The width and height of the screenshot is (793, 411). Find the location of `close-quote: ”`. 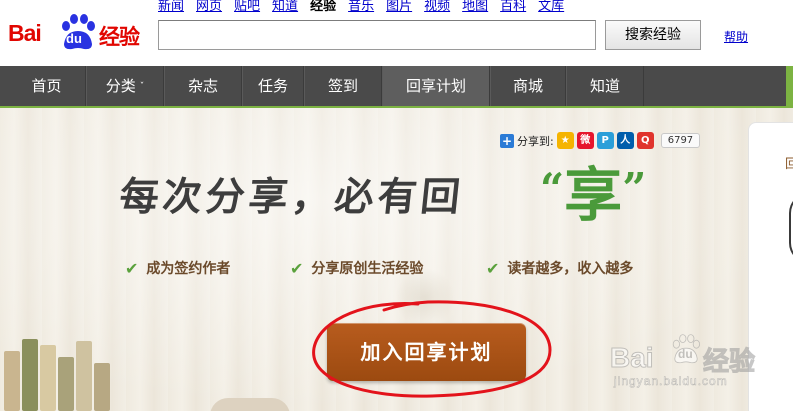

close-quote: ” is located at coordinates (634, 188).